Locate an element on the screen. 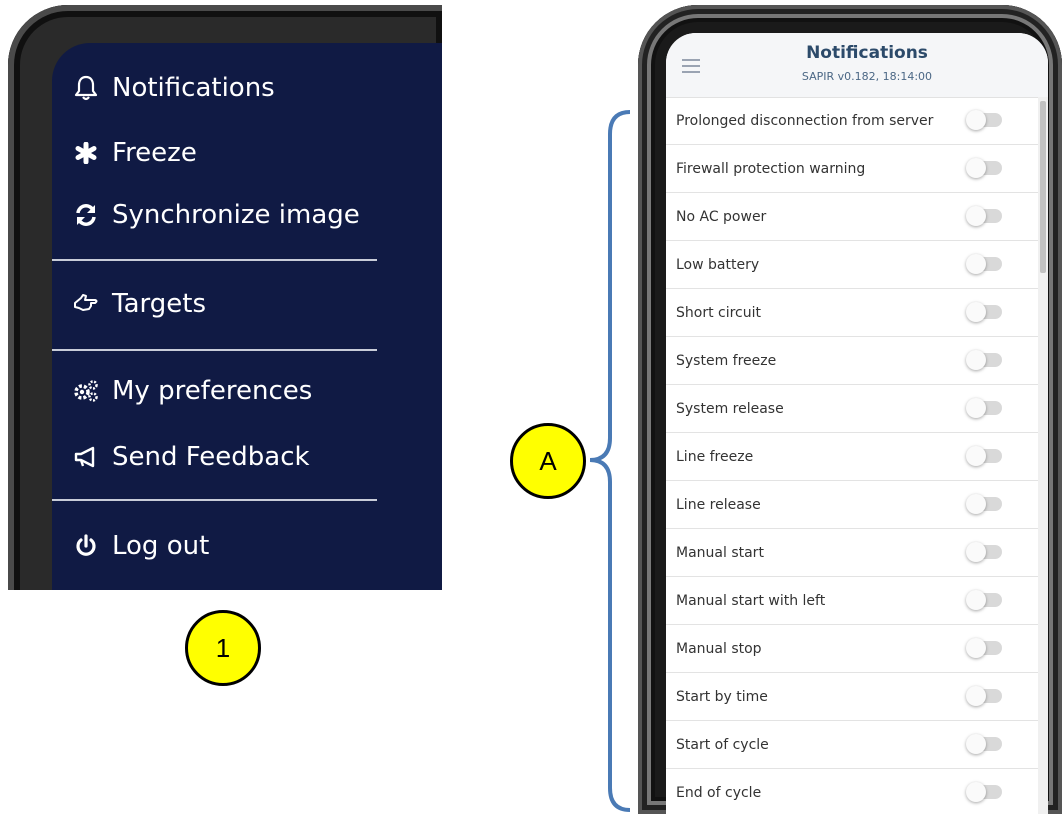  notification-row: System release is located at coordinates (852, 409).